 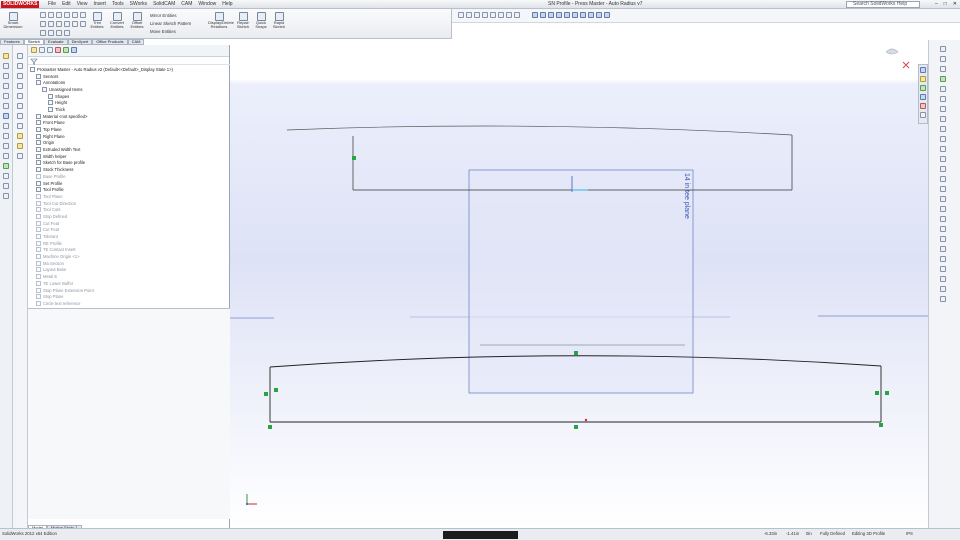 What do you see at coordinates (20, 56) in the screenshot?
I see `extrude-icon` at bounding box center [20, 56].